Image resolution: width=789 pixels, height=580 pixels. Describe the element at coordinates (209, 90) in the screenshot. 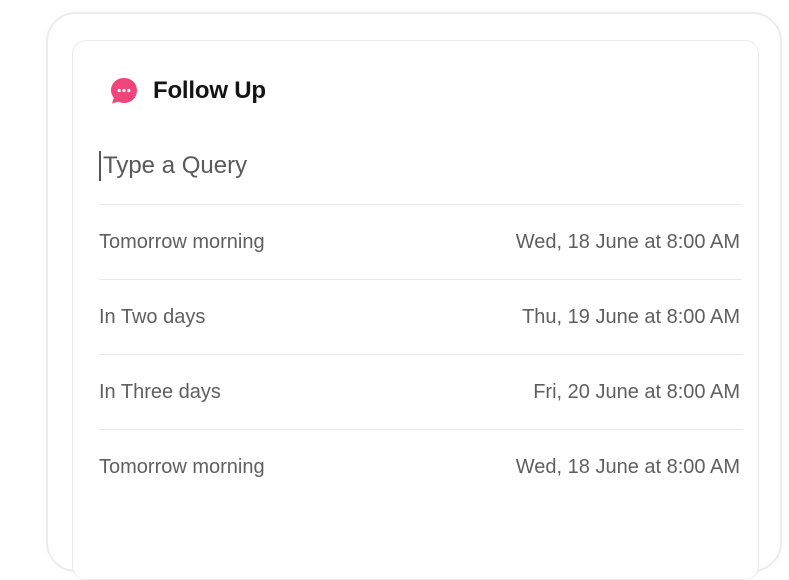

I see `card-title: Follow Up` at that location.